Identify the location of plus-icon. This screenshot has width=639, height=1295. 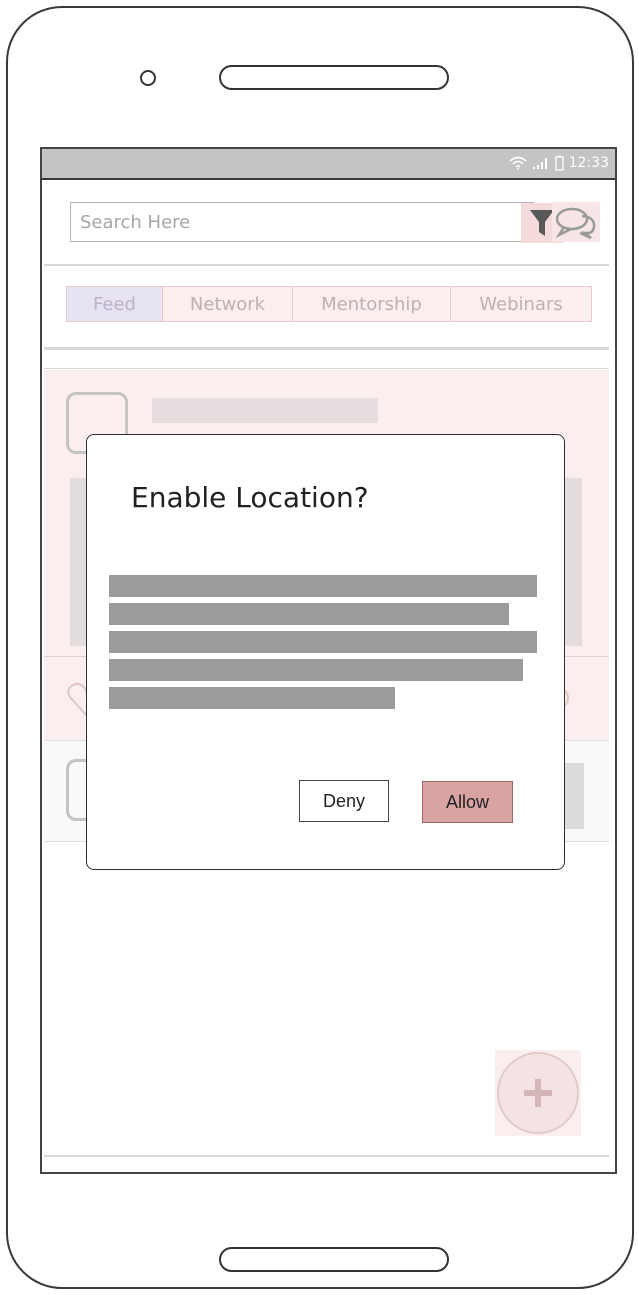
(538, 1093).